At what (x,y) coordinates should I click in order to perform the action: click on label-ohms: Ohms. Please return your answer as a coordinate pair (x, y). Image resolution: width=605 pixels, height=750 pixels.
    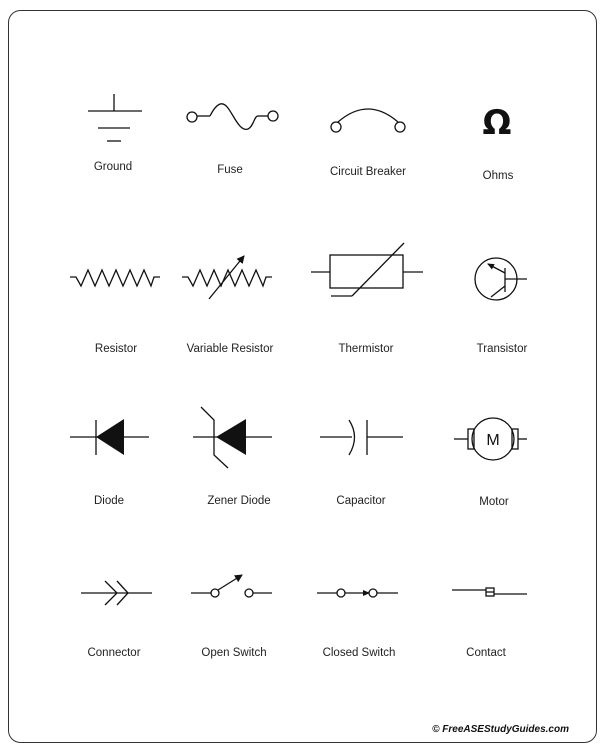
    Looking at the image, I should click on (498, 176).